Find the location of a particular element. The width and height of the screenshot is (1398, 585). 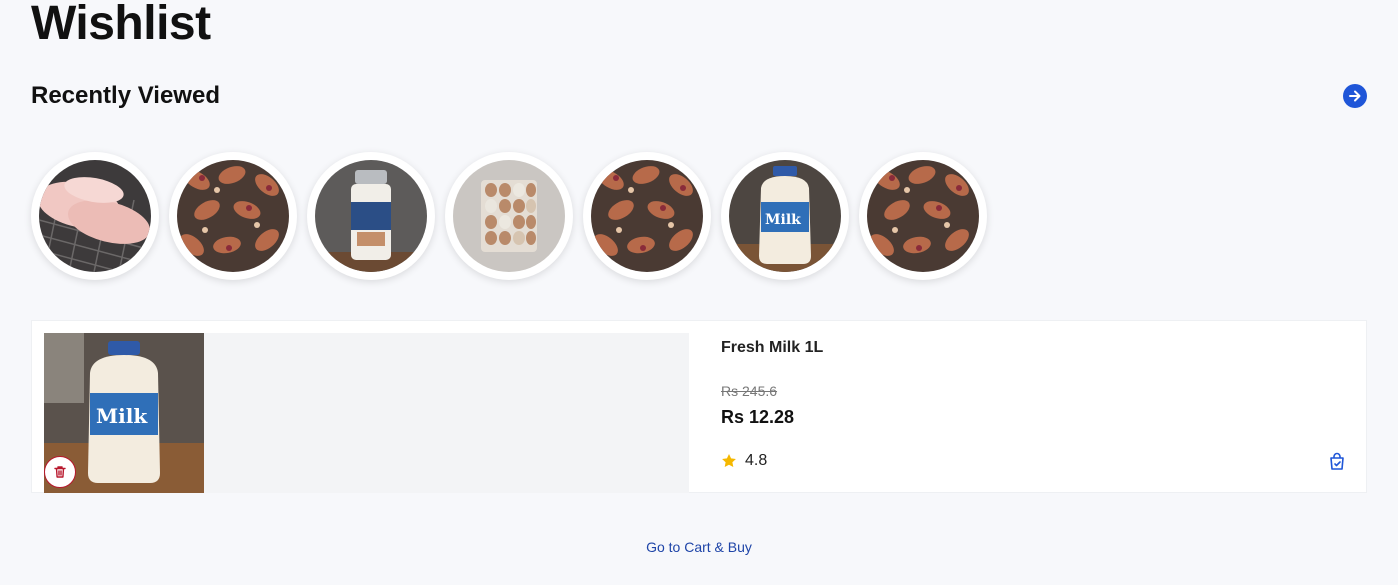

rating-value: 4.8 is located at coordinates (756, 460).